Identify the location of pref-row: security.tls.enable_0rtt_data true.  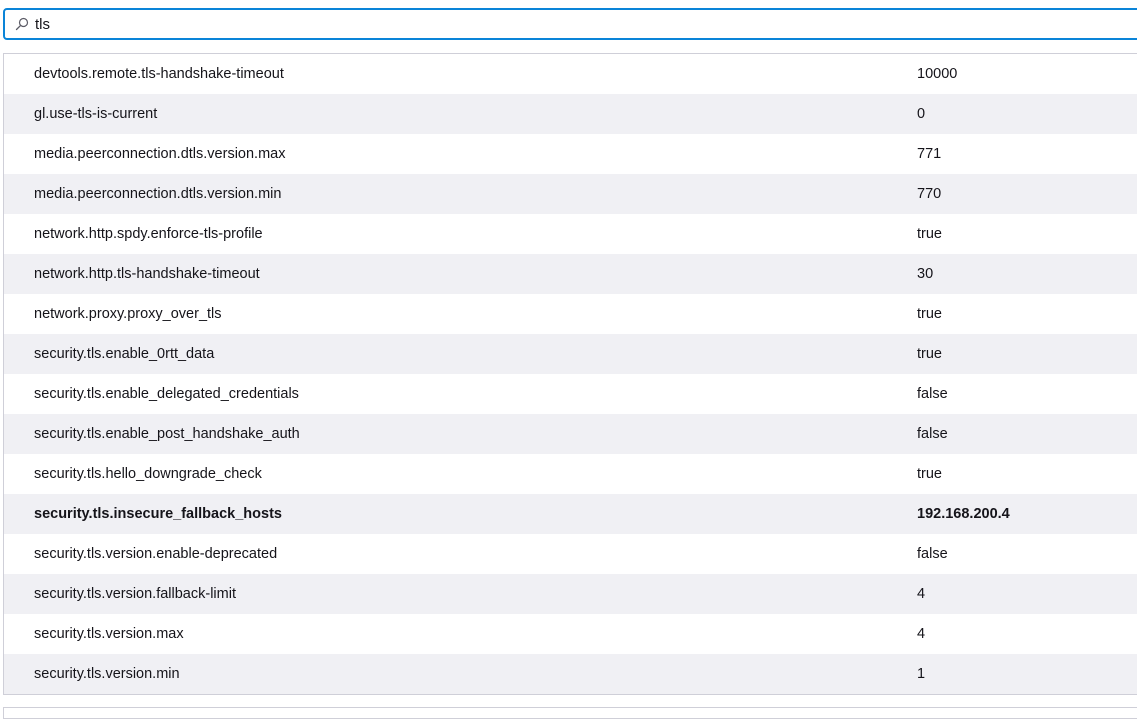
(570, 354).